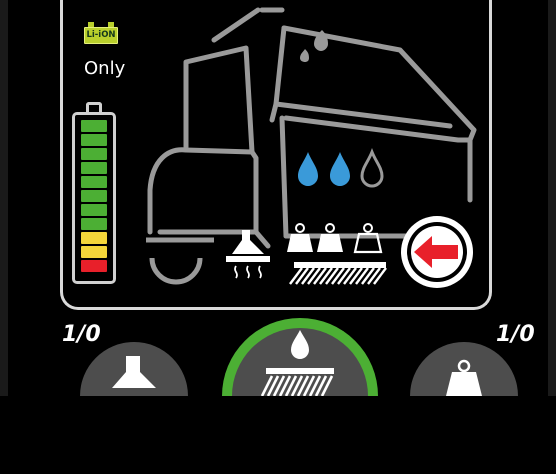  I want to click on vacuum-mode-button, so click(134, 396).